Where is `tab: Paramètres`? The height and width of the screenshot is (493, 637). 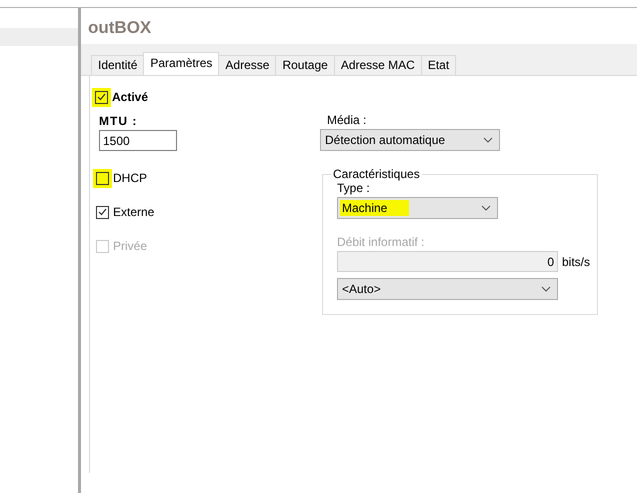 tab: Paramètres is located at coordinates (181, 63).